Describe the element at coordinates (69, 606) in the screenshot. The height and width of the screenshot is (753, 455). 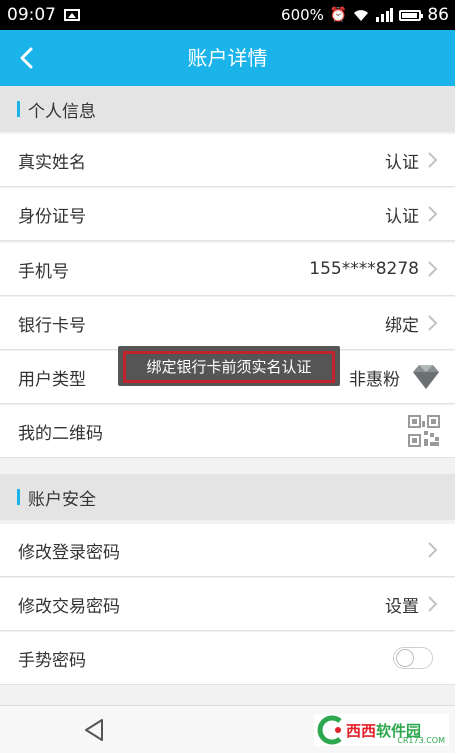
I see `row-label: 修改交易密码` at that location.